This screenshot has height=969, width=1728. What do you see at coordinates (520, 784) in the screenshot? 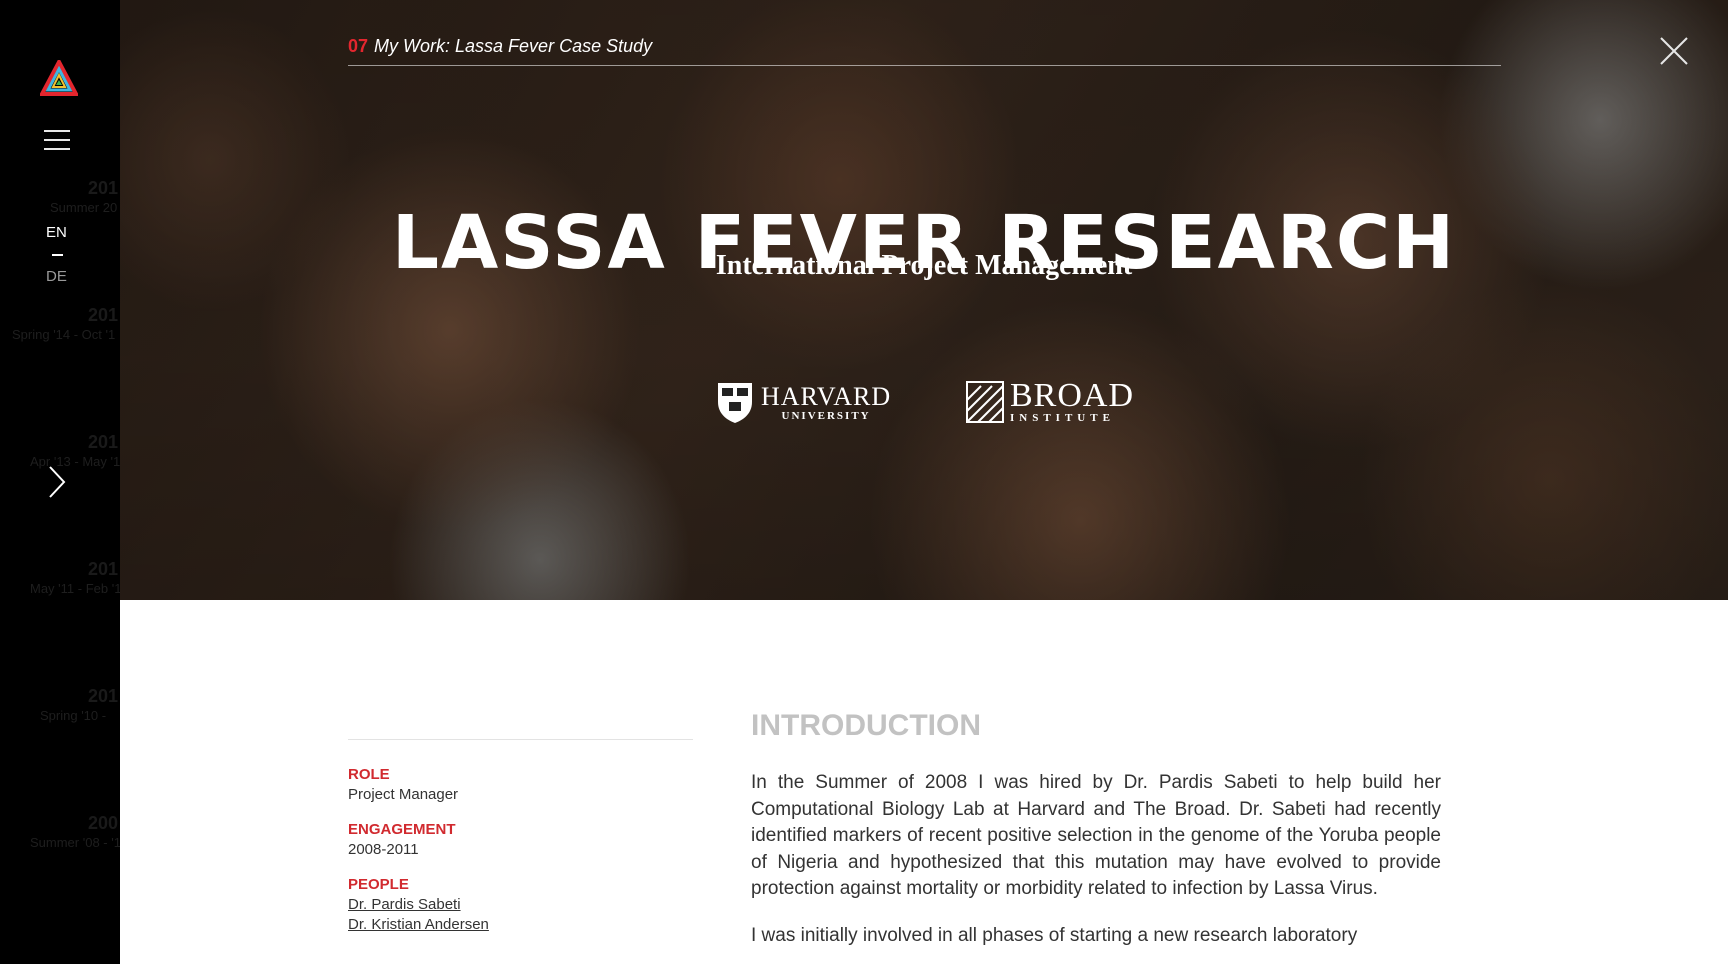
I see `role-group: ROLE Project Manager` at bounding box center [520, 784].